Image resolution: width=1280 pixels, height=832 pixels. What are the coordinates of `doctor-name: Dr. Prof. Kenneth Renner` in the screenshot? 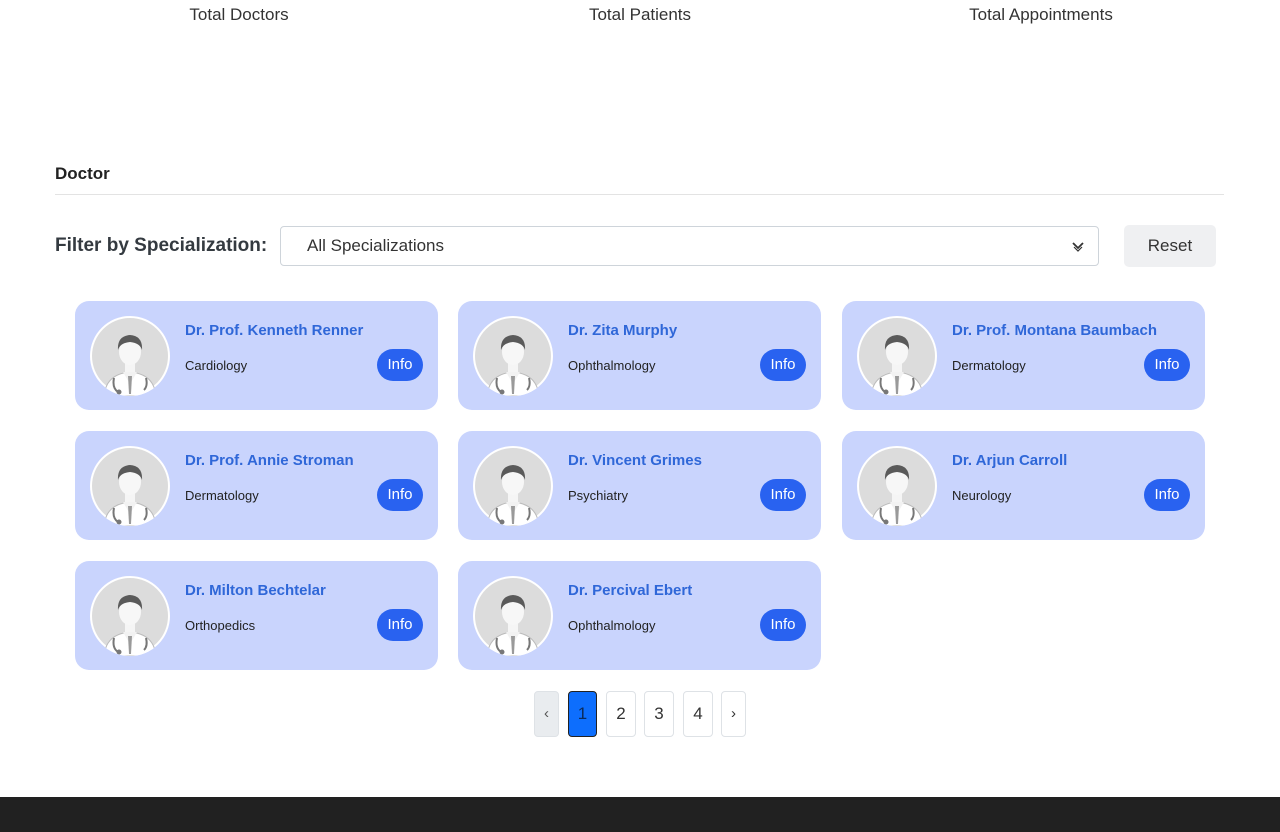 It's located at (274, 330).